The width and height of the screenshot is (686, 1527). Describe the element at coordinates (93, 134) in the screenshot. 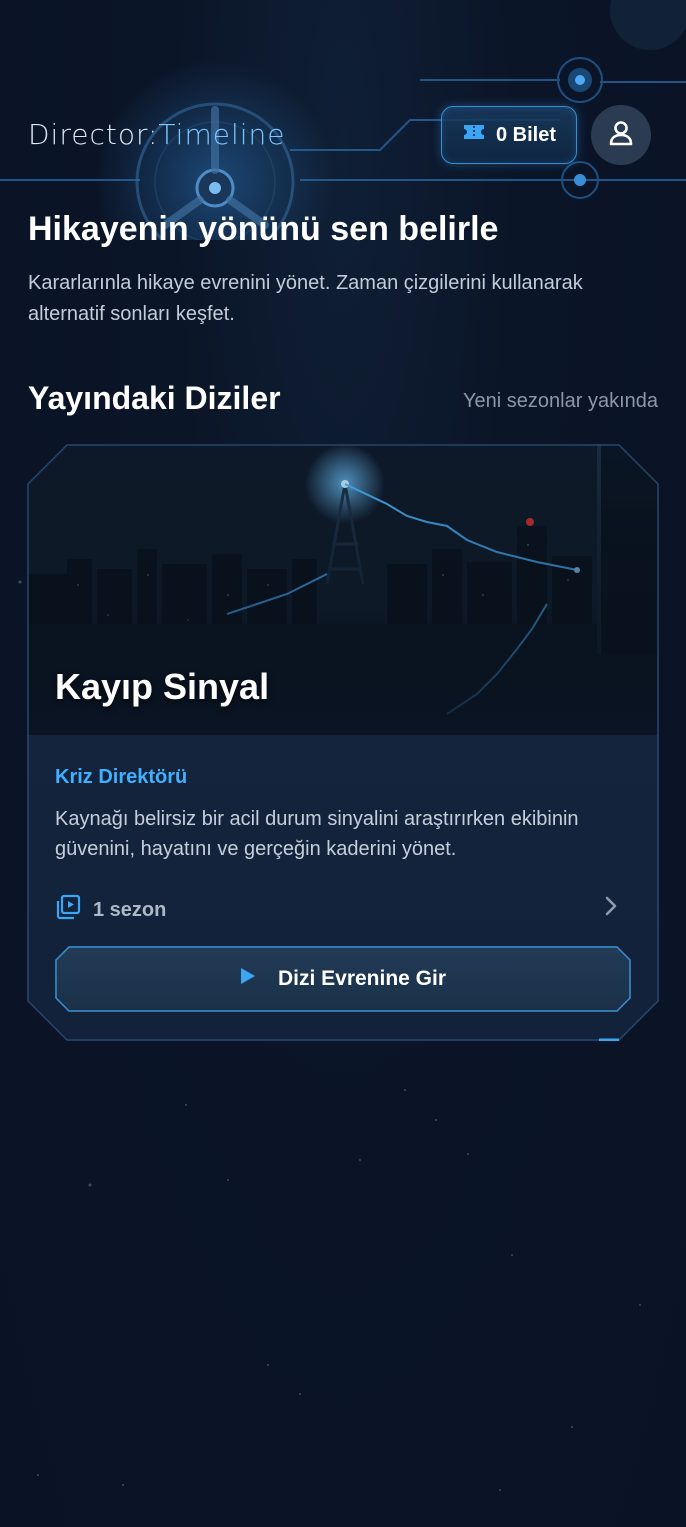

I see `logo-main-text: Director:` at that location.